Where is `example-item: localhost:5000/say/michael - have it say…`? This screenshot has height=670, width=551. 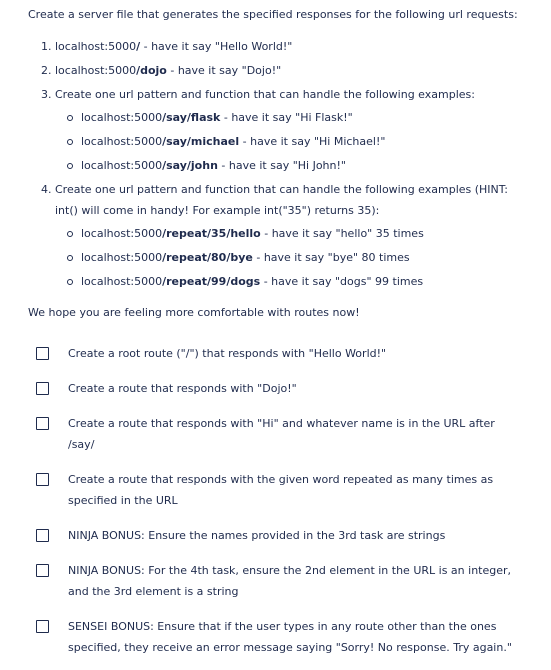 example-item: localhost:5000/say/michael - have it say… is located at coordinates (295, 141).